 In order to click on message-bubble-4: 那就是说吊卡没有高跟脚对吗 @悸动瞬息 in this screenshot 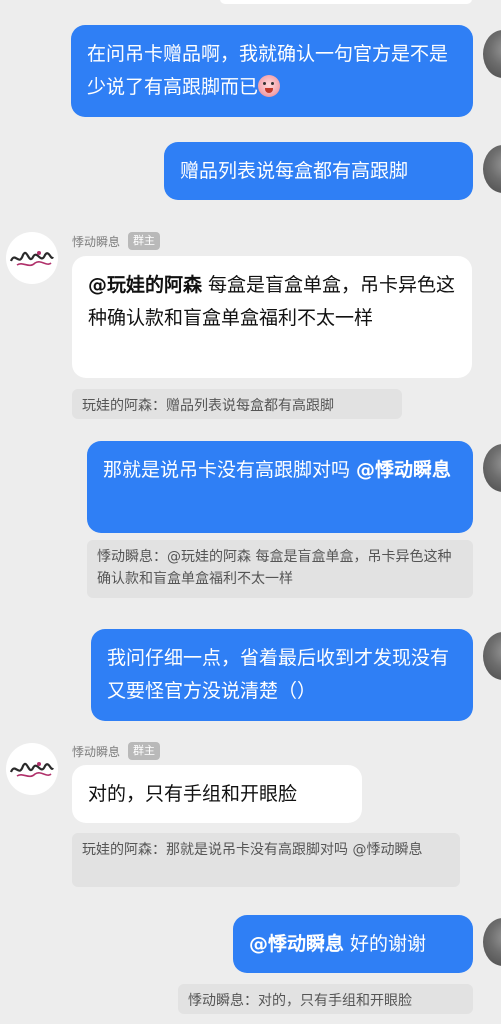, I will do `click(280, 487)`.